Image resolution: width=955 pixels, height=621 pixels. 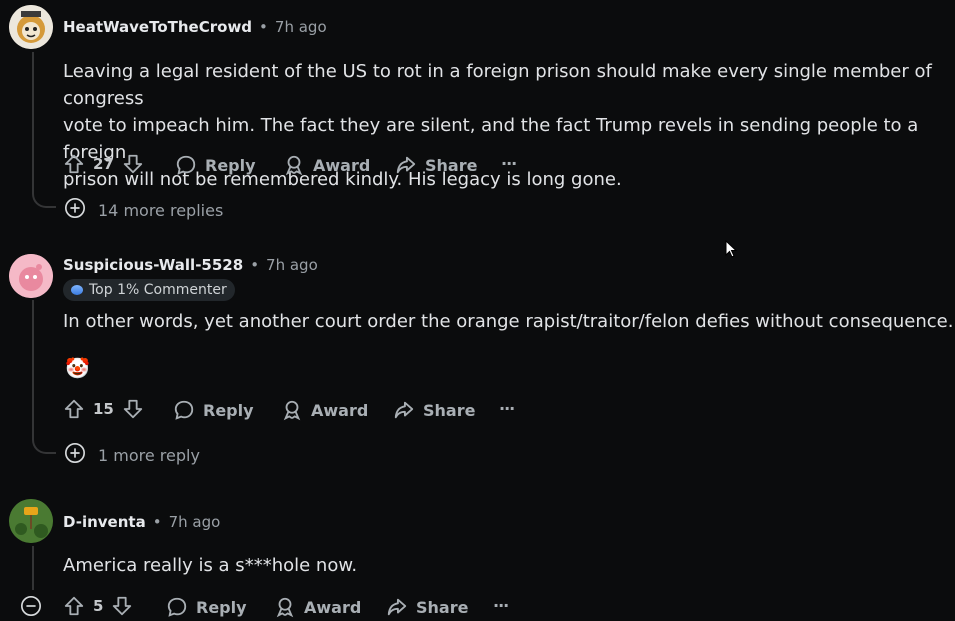 I want to click on medal-icon, so click(x=77, y=290).